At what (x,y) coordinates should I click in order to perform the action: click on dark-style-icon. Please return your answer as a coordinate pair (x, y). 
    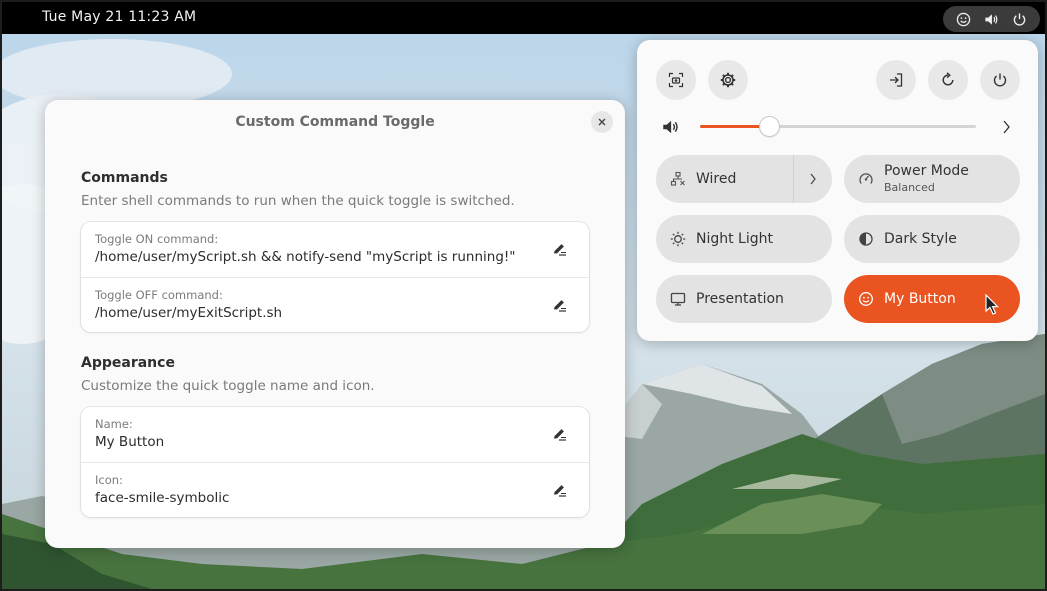
    Looking at the image, I should click on (866, 239).